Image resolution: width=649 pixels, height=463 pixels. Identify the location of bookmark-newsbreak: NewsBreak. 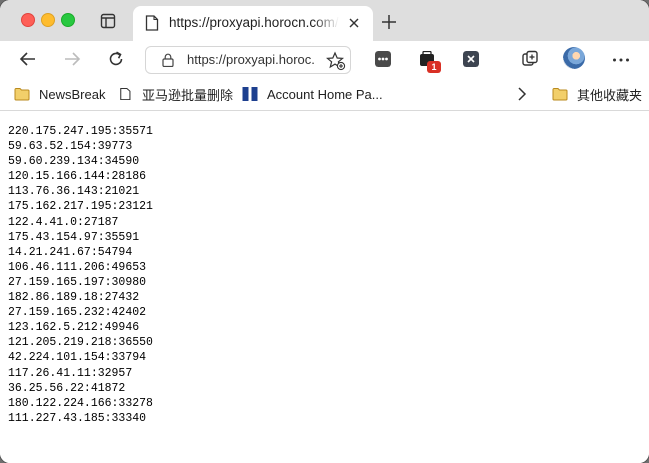
(59, 94).